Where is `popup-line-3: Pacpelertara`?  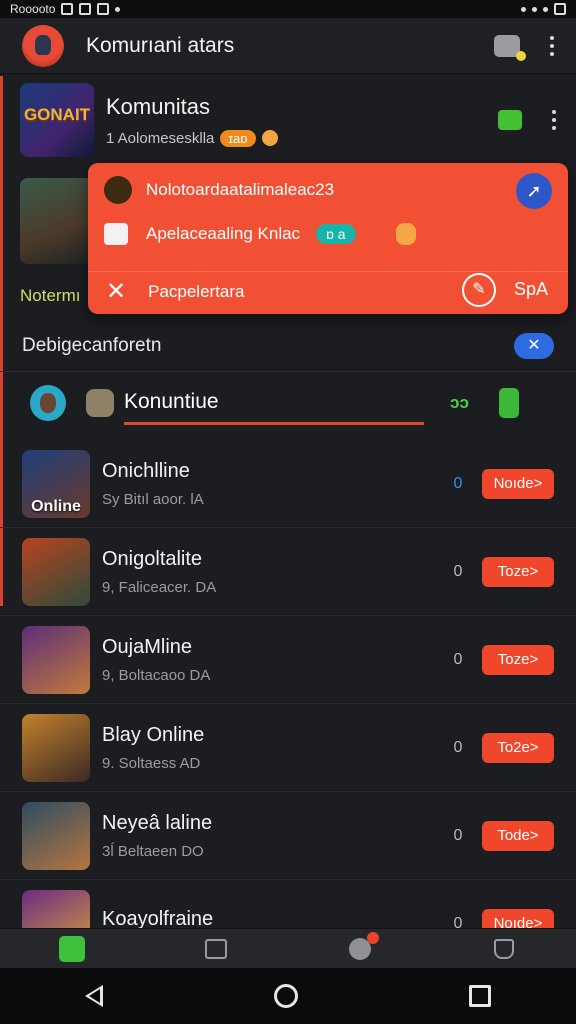
popup-line-3: Pacpelertara is located at coordinates (196, 291).